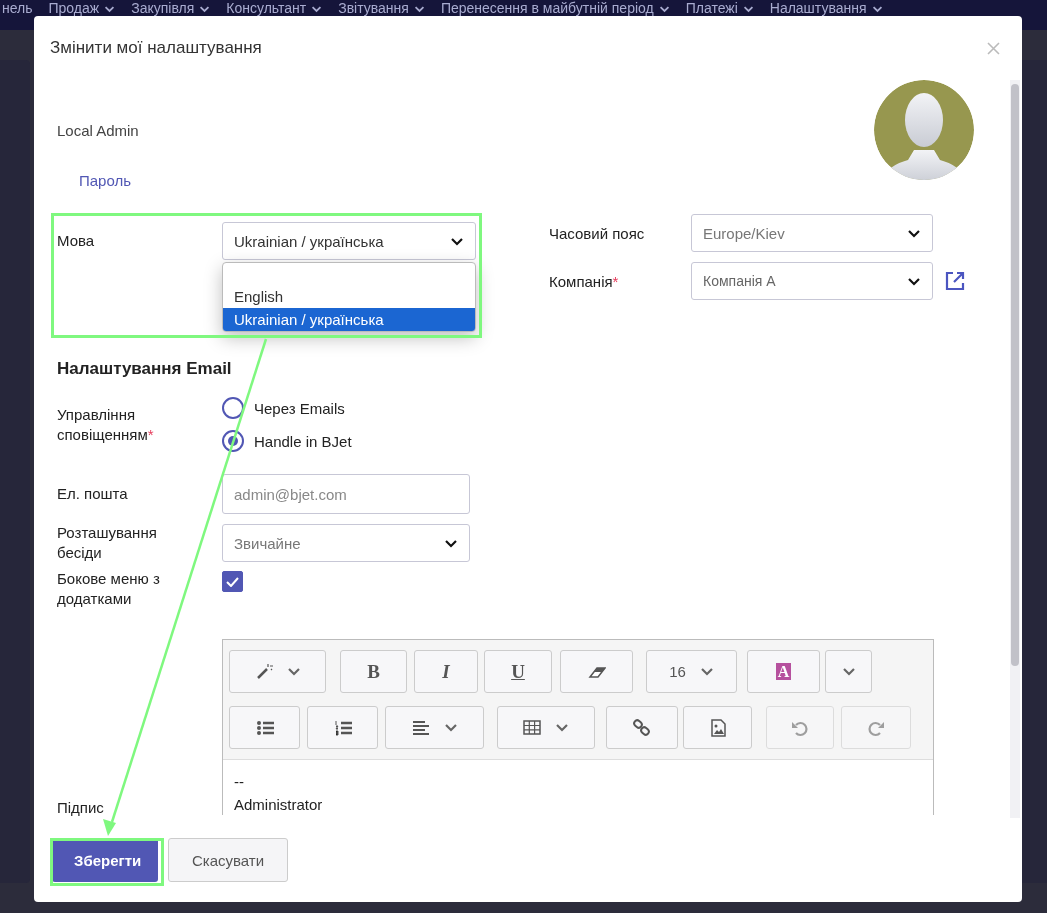 This screenshot has height=913, width=1047. I want to click on font-size-button: 16, so click(691, 671).